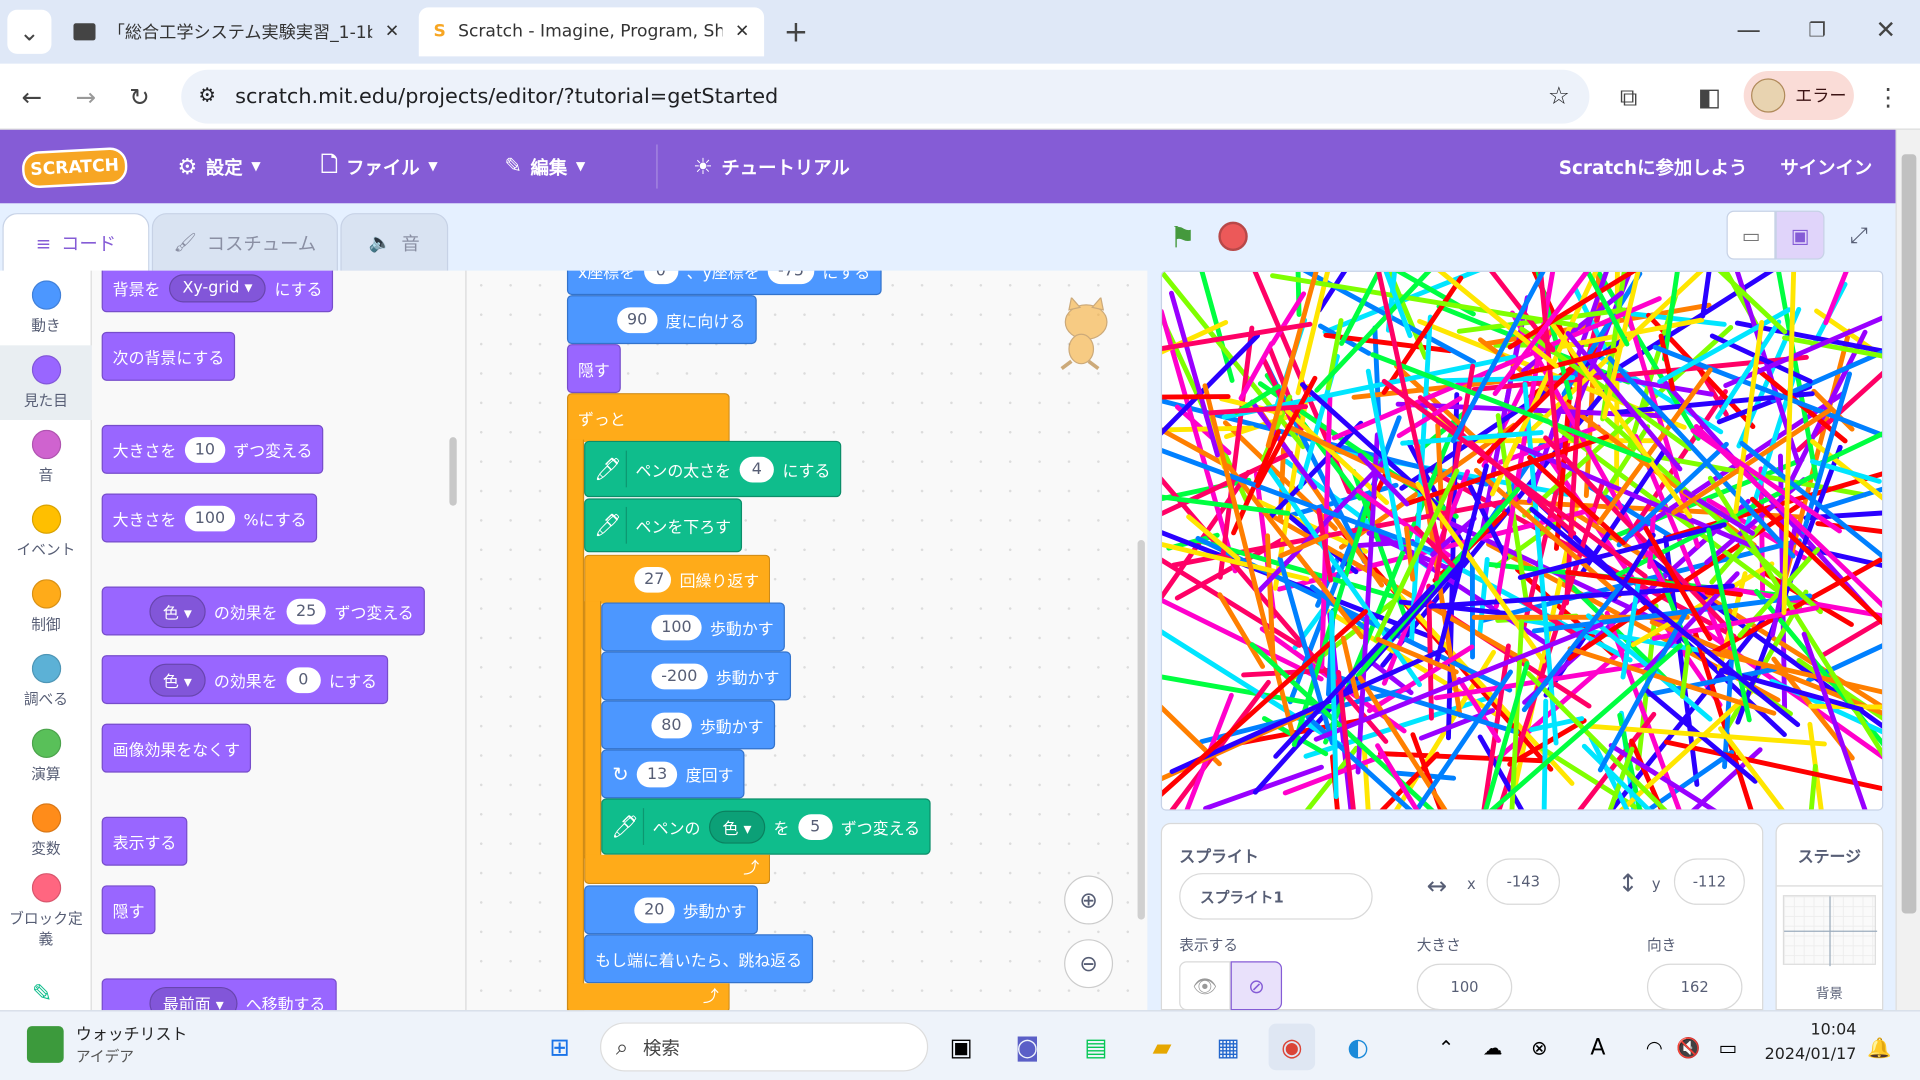 The height and width of the screenshot is (1080, 1920). Describe the element at coordinates (1886, 29) in the screenshot. I see `window-close-icon: ✕` at that location.